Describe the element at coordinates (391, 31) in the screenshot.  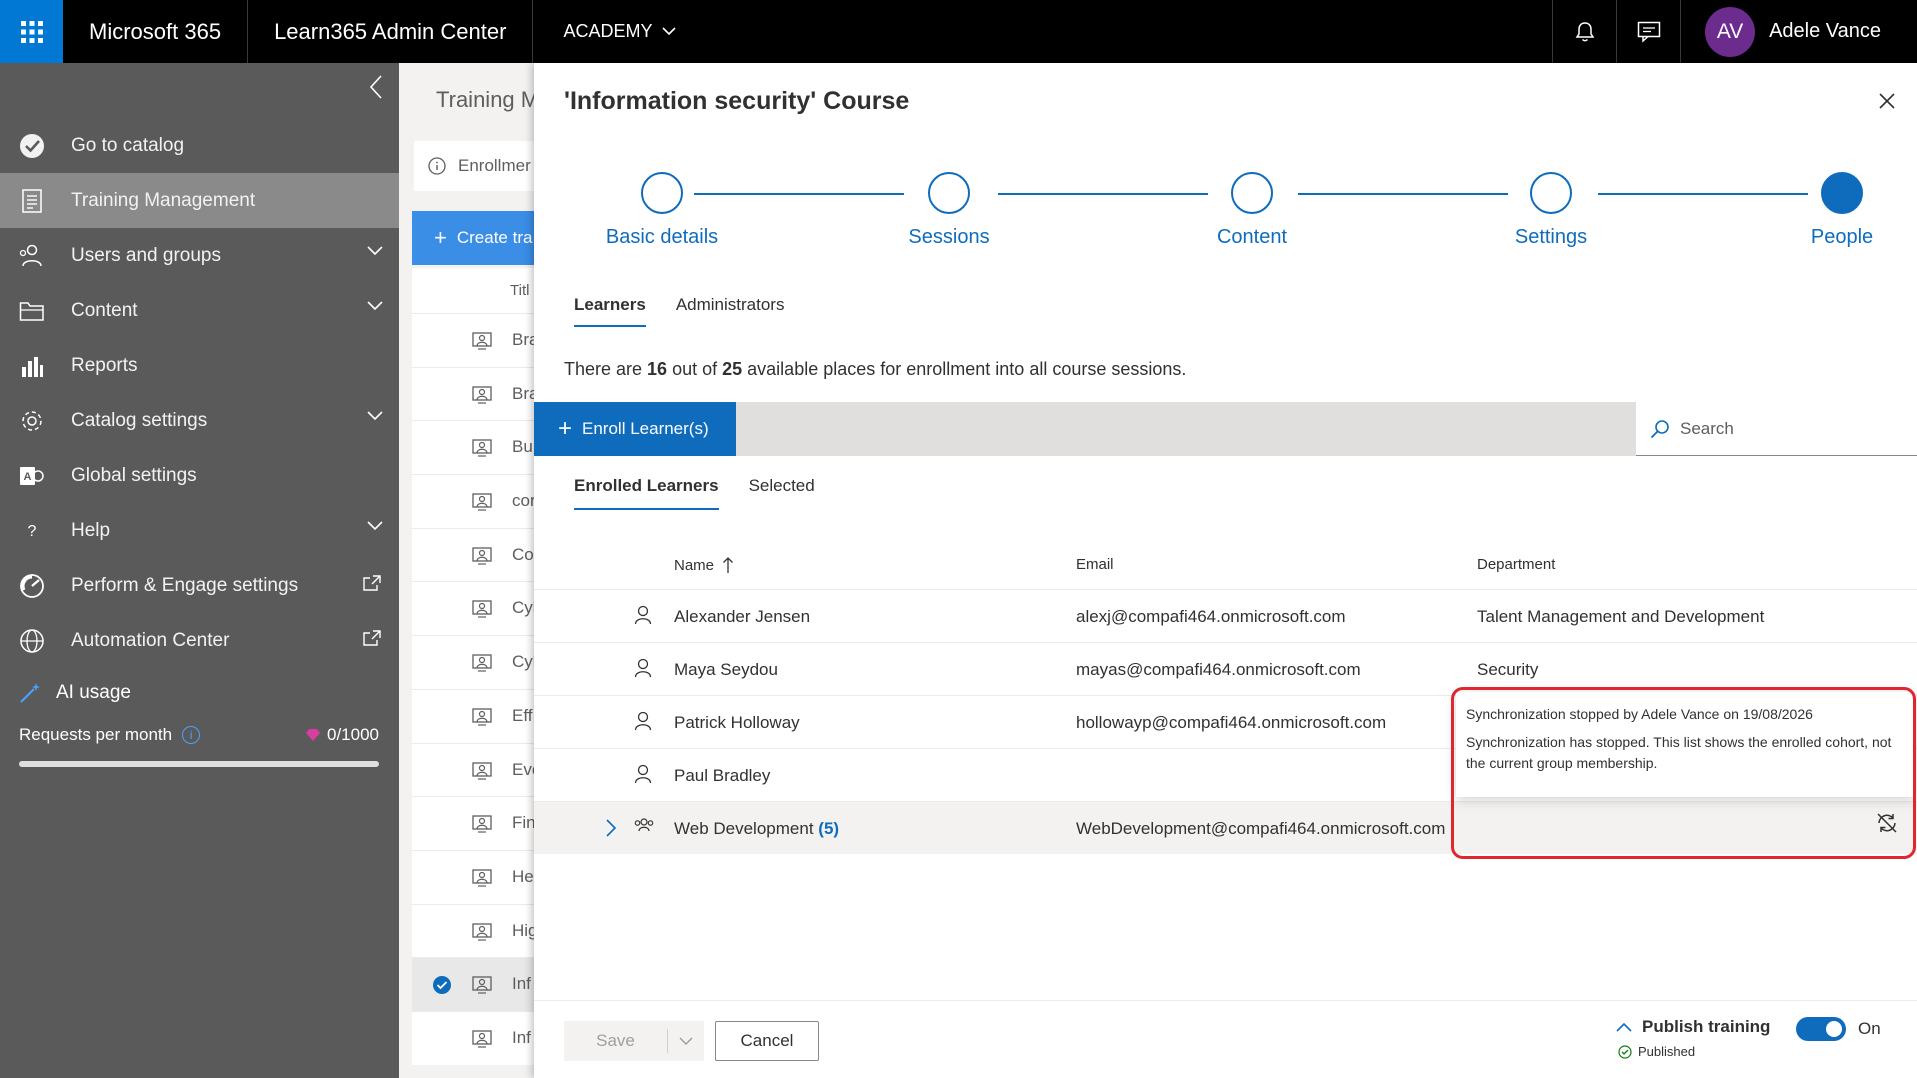
I see `app-title: Learn365 Admin Center` at that location.